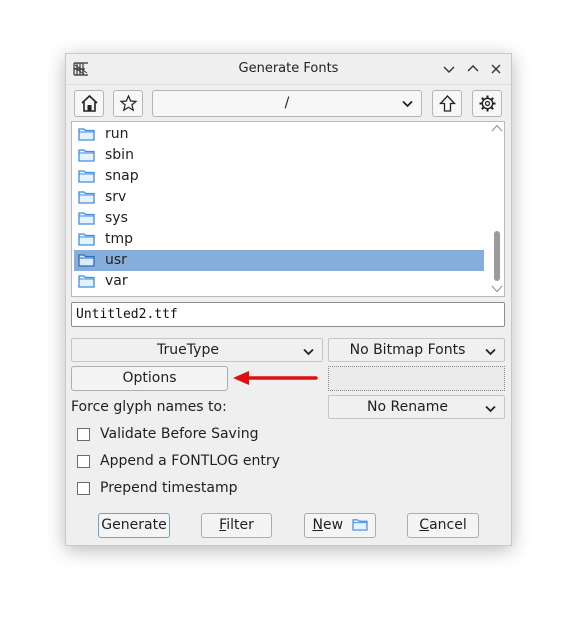 The image size is (575, 621). Describe the element at coordinates (407, 350) in the screenshot. I see `bitmap-format-value: No Bitmap Fonts` at that location.